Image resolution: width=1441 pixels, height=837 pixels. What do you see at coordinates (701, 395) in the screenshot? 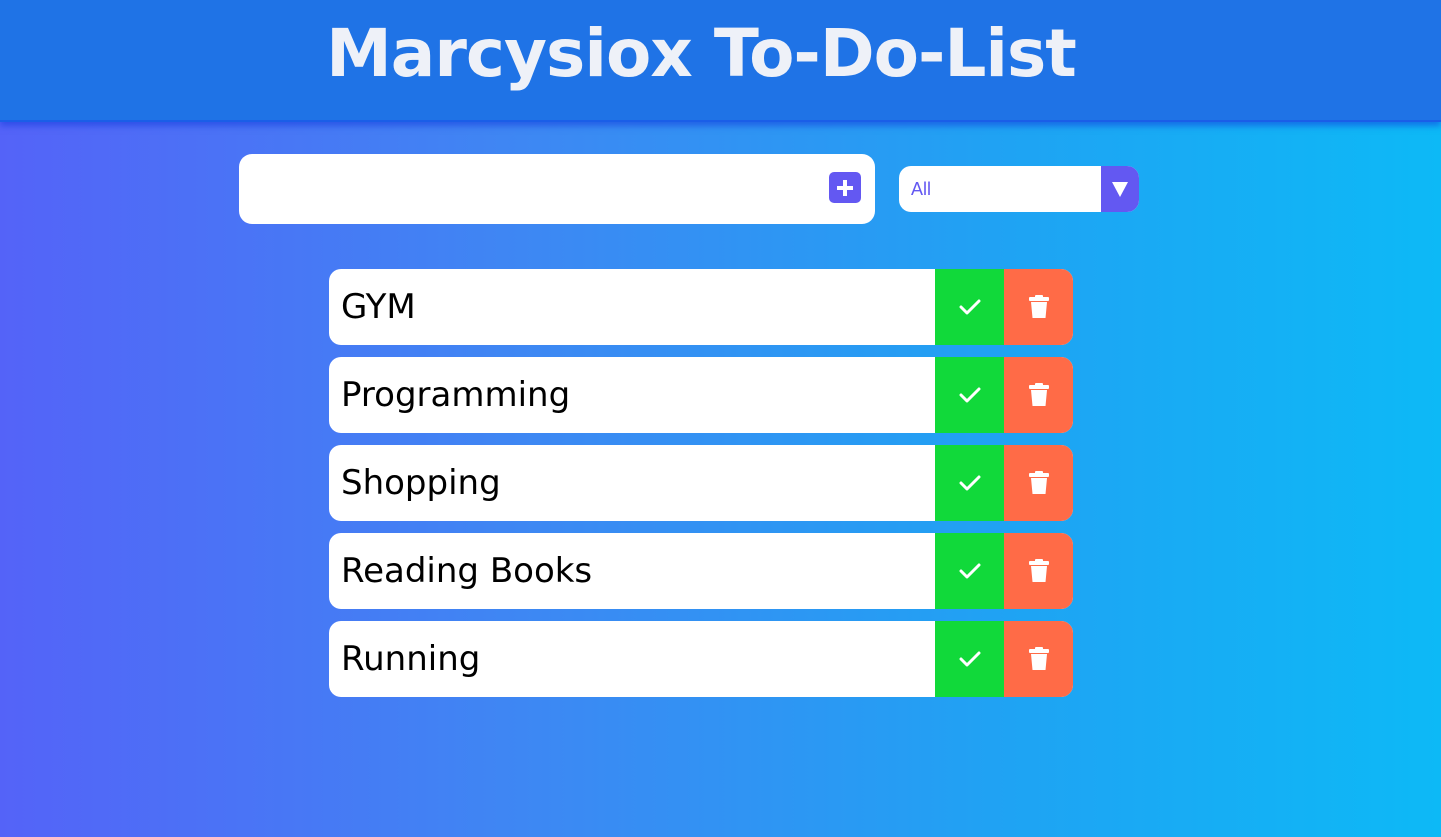
I see `todo-item: Programming` at bounding box center [701, 395].